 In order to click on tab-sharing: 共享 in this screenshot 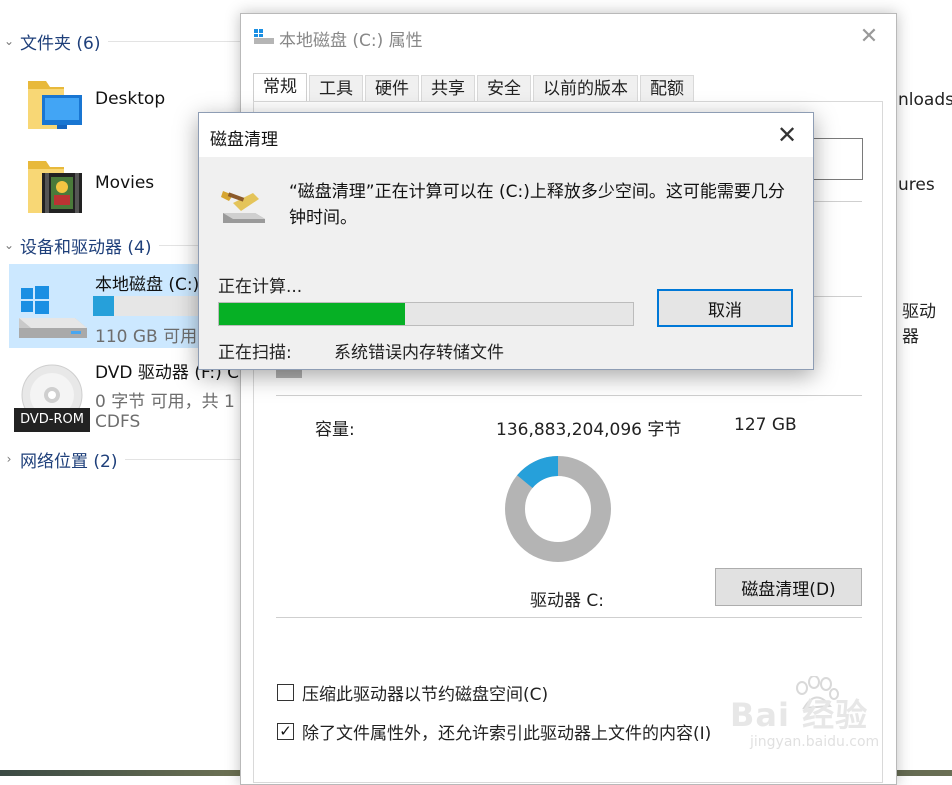, I will do `click(448, 88)`.